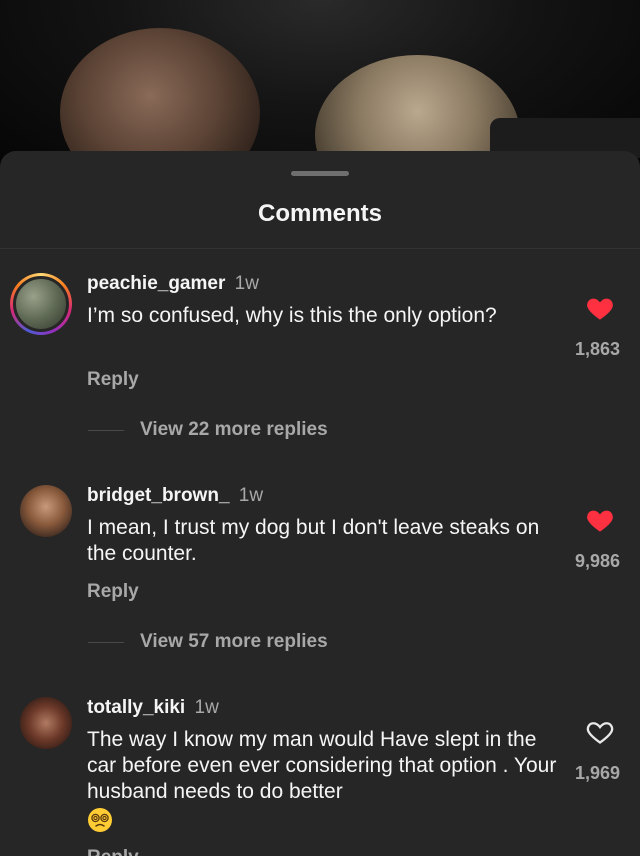 The width and height of the screenshot is (640, 856). Describe the element at coordinates (158, 495) in the screenshot. I see `comment-username: bridget_brown_` at that location.